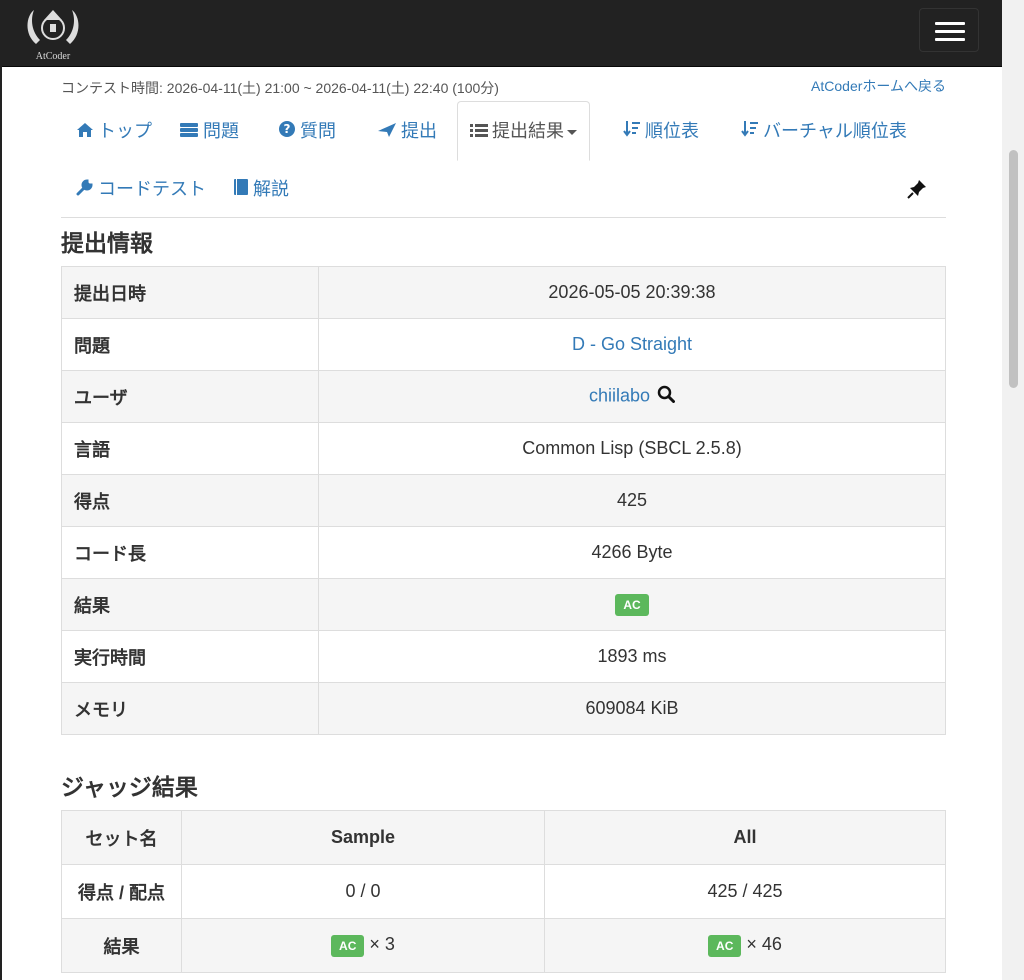 Image resolution: width=1024 pixels, height=980 pixels. Describe the element at coordinates (632, 448) in the screenshot. I see `language-value: Common Lisp (SBCL 2.5.8)` at that location.